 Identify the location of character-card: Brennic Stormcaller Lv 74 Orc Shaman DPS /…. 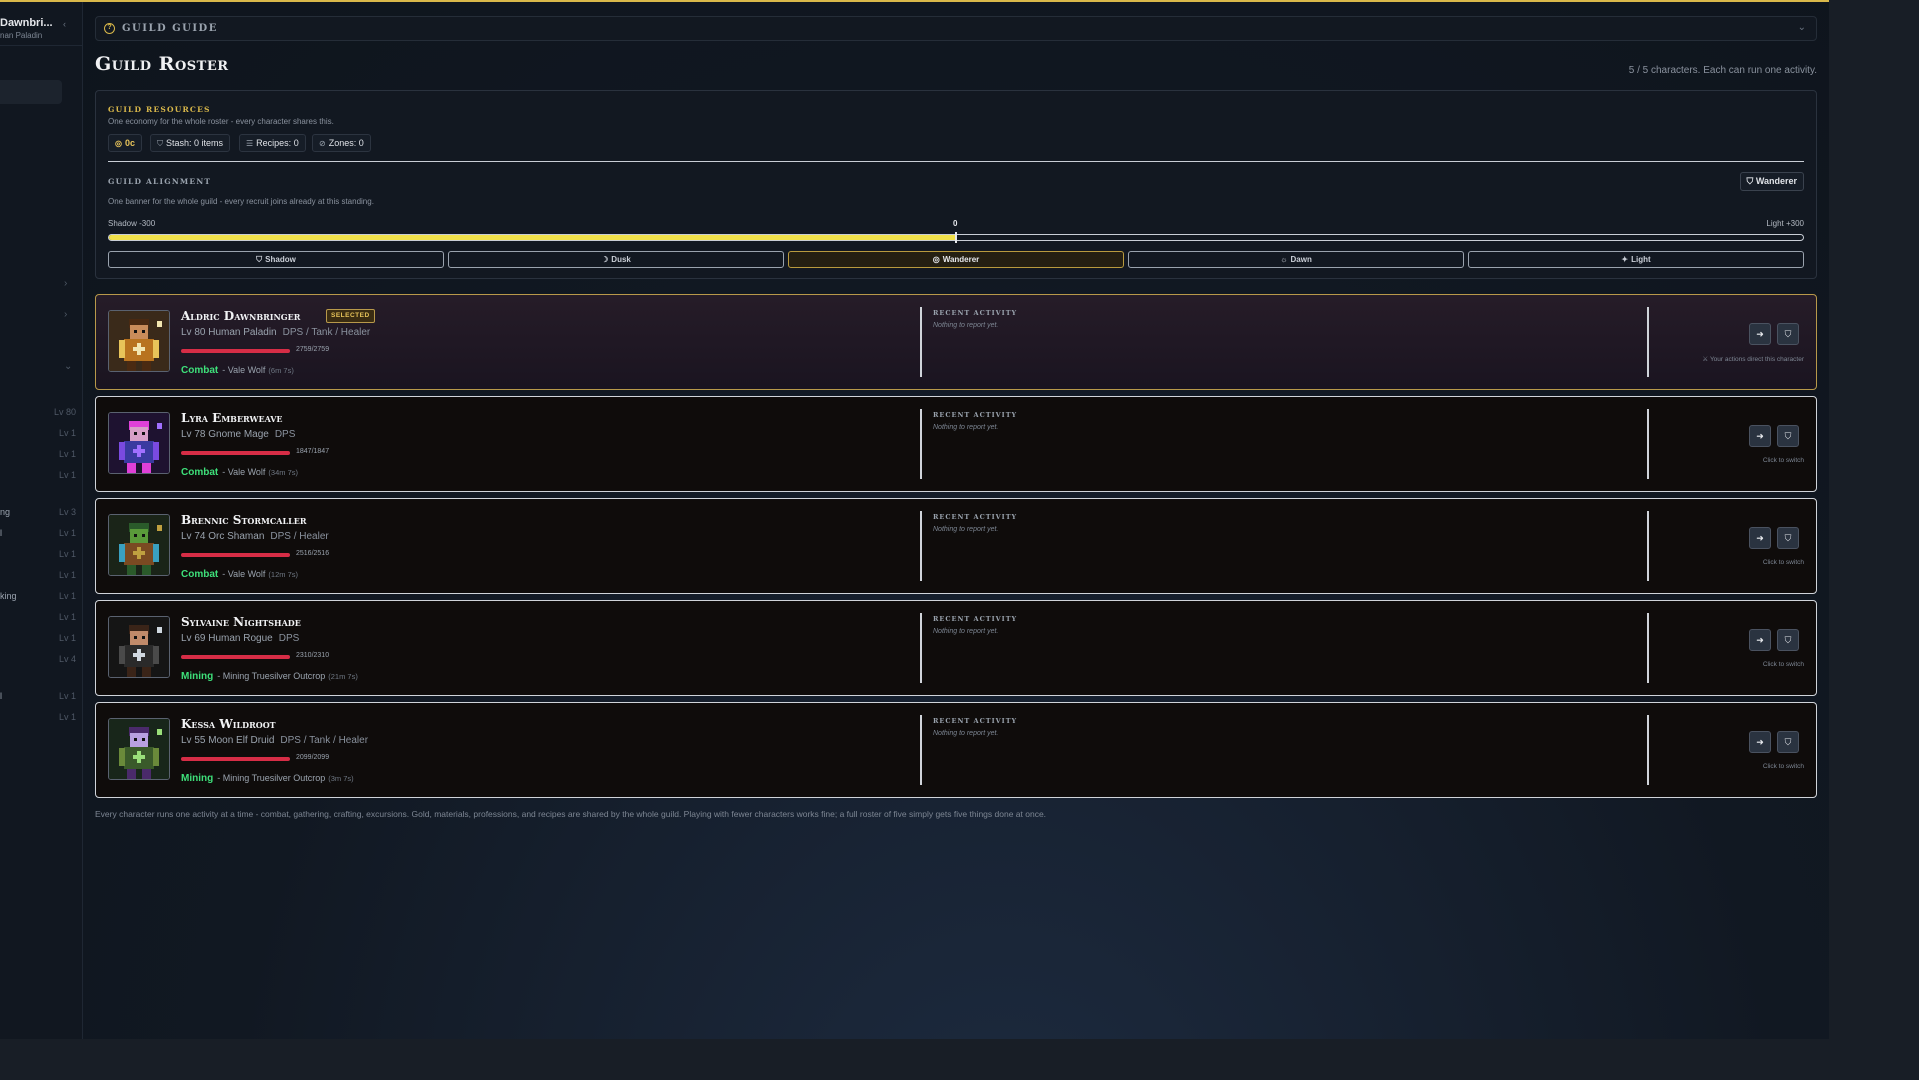
(956, 546).